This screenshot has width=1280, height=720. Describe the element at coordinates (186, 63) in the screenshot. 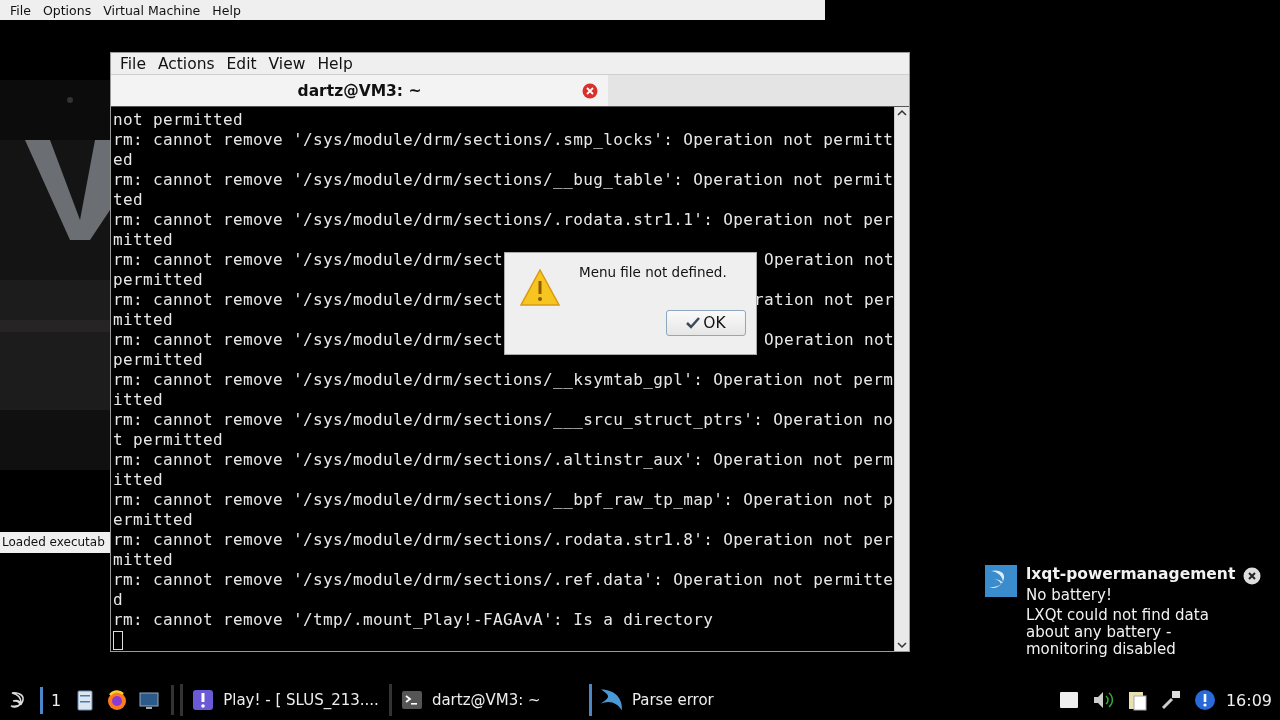

I see `menu-item: Actions` at that location.